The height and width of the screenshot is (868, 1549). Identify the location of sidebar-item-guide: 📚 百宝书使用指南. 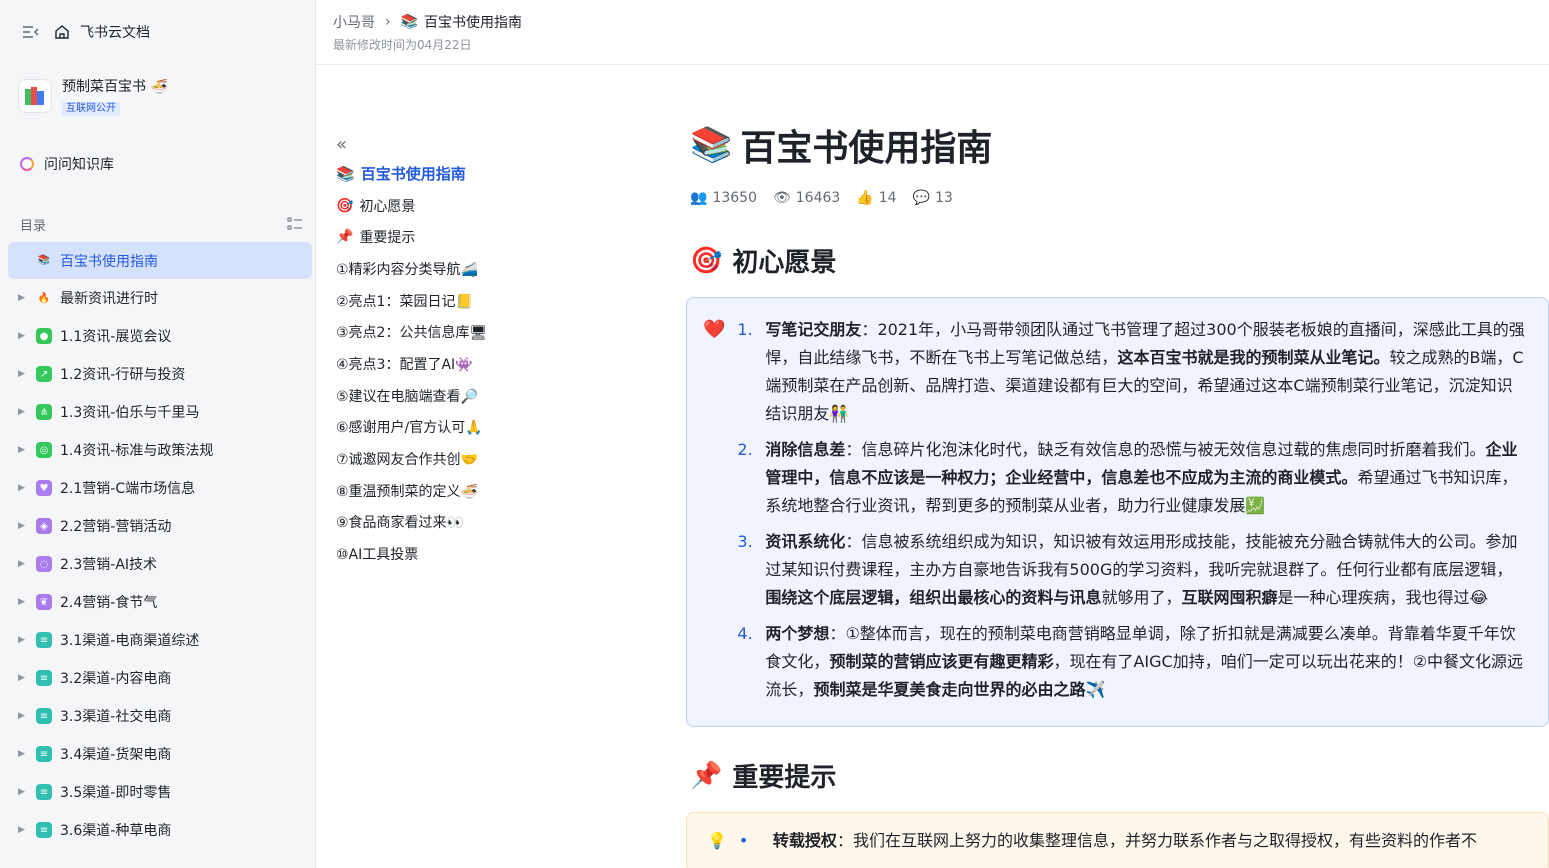
(160, 260).